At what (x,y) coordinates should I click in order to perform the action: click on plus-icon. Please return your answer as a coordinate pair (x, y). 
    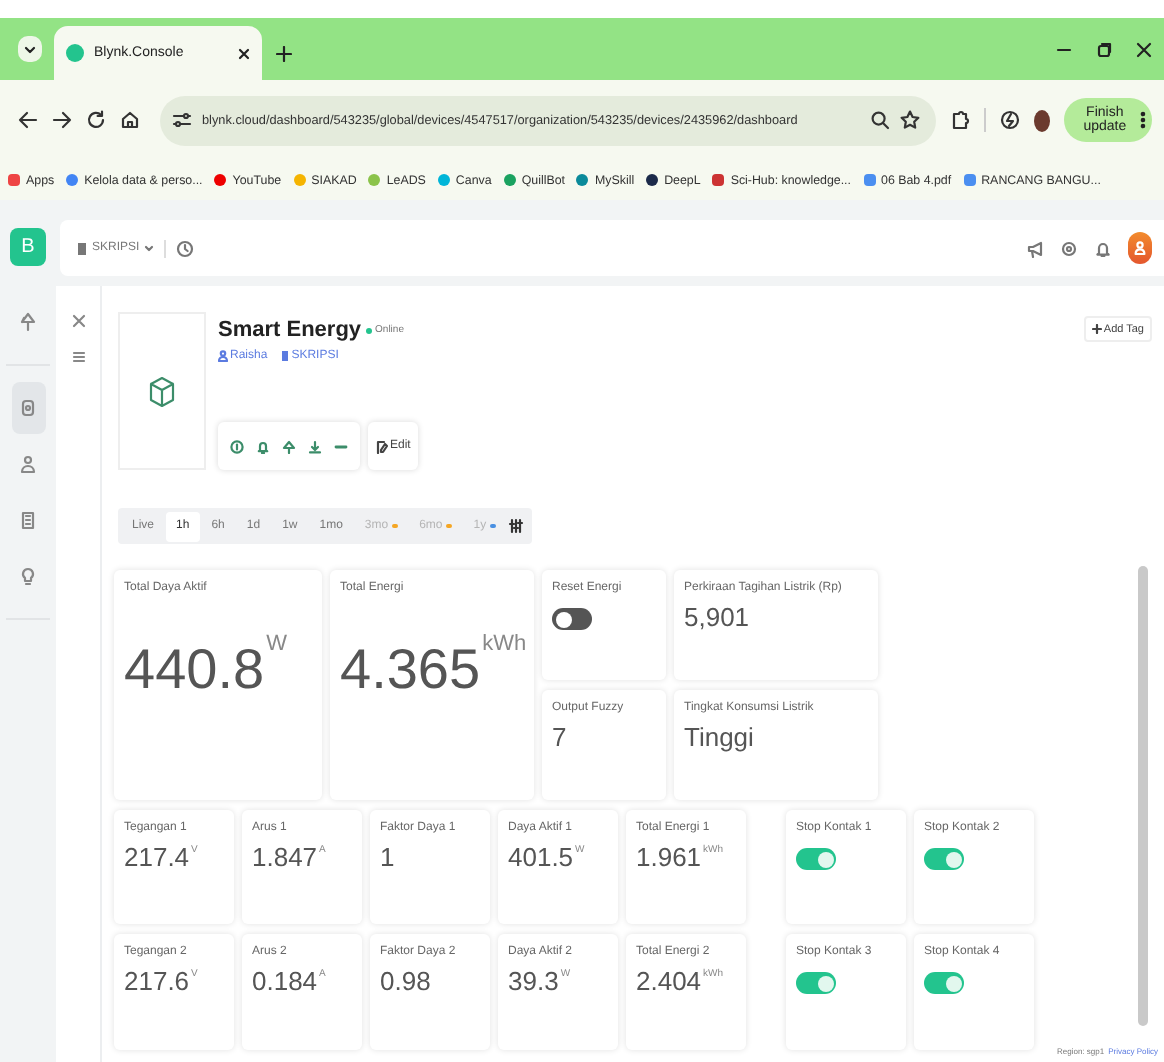
    Looking at the image, I should click on (1096, 329).